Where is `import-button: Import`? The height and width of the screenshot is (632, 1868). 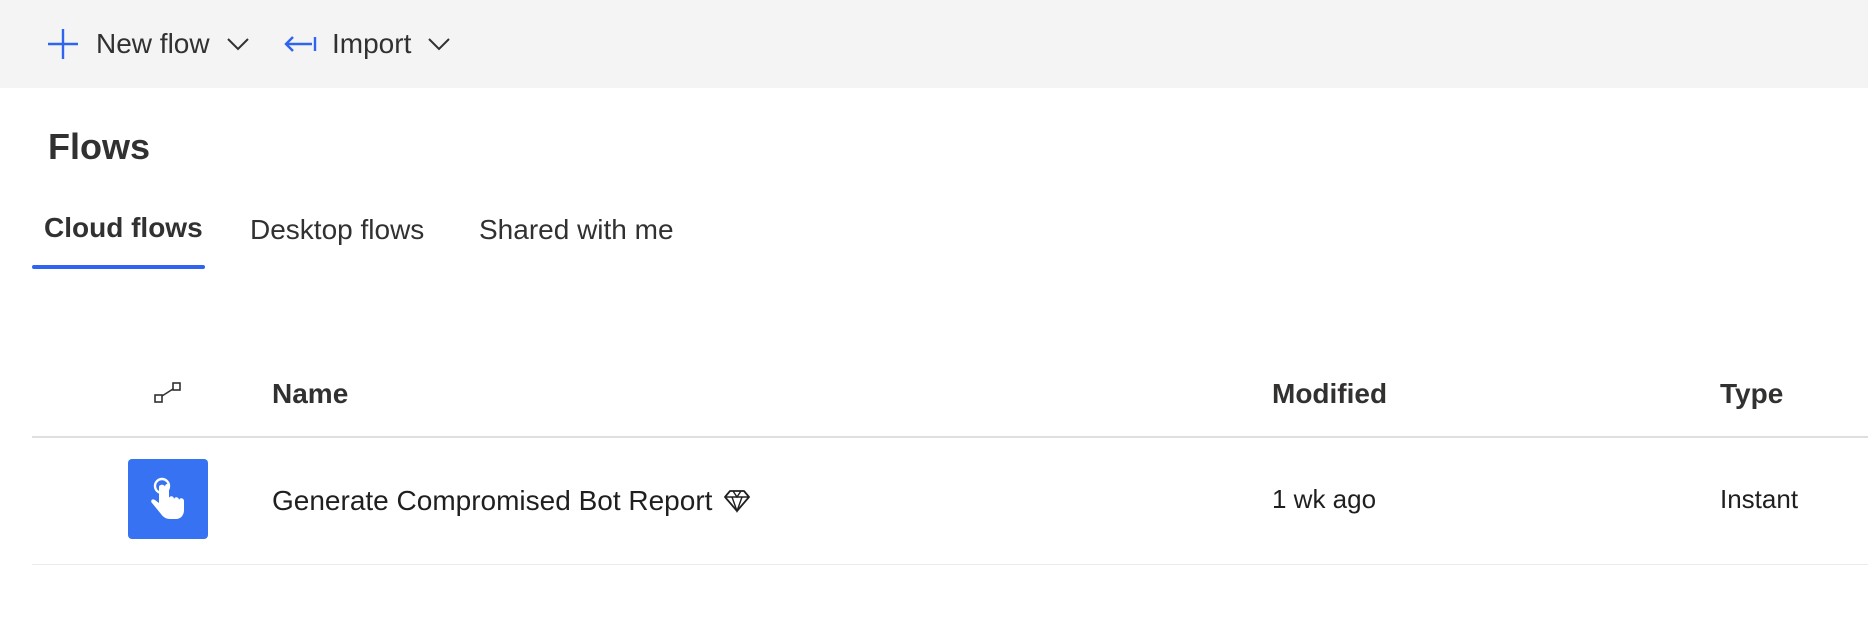
import-button: Import is located at coordinates (366, 44).